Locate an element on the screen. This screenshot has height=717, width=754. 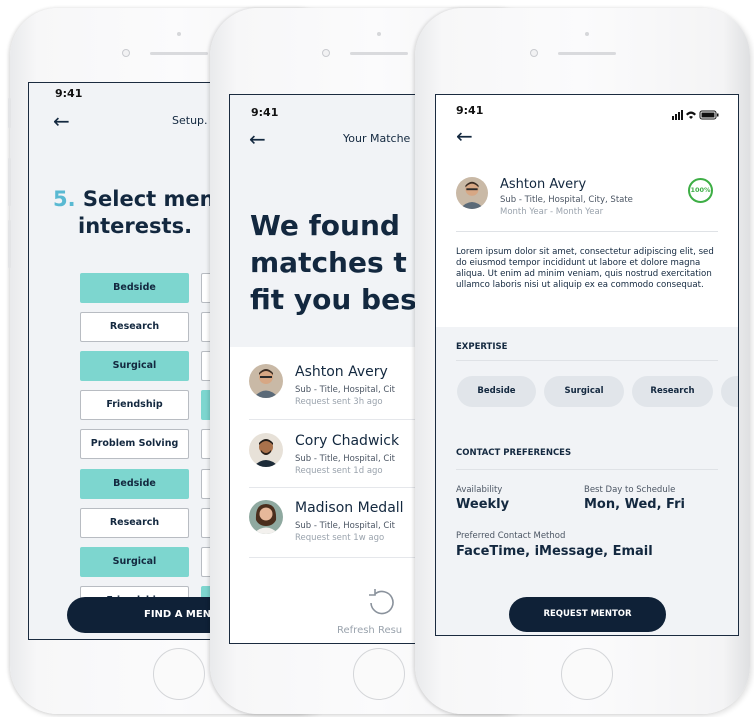
contact-method-label: Preferred Contact Method is located at coordinates (511, 536).